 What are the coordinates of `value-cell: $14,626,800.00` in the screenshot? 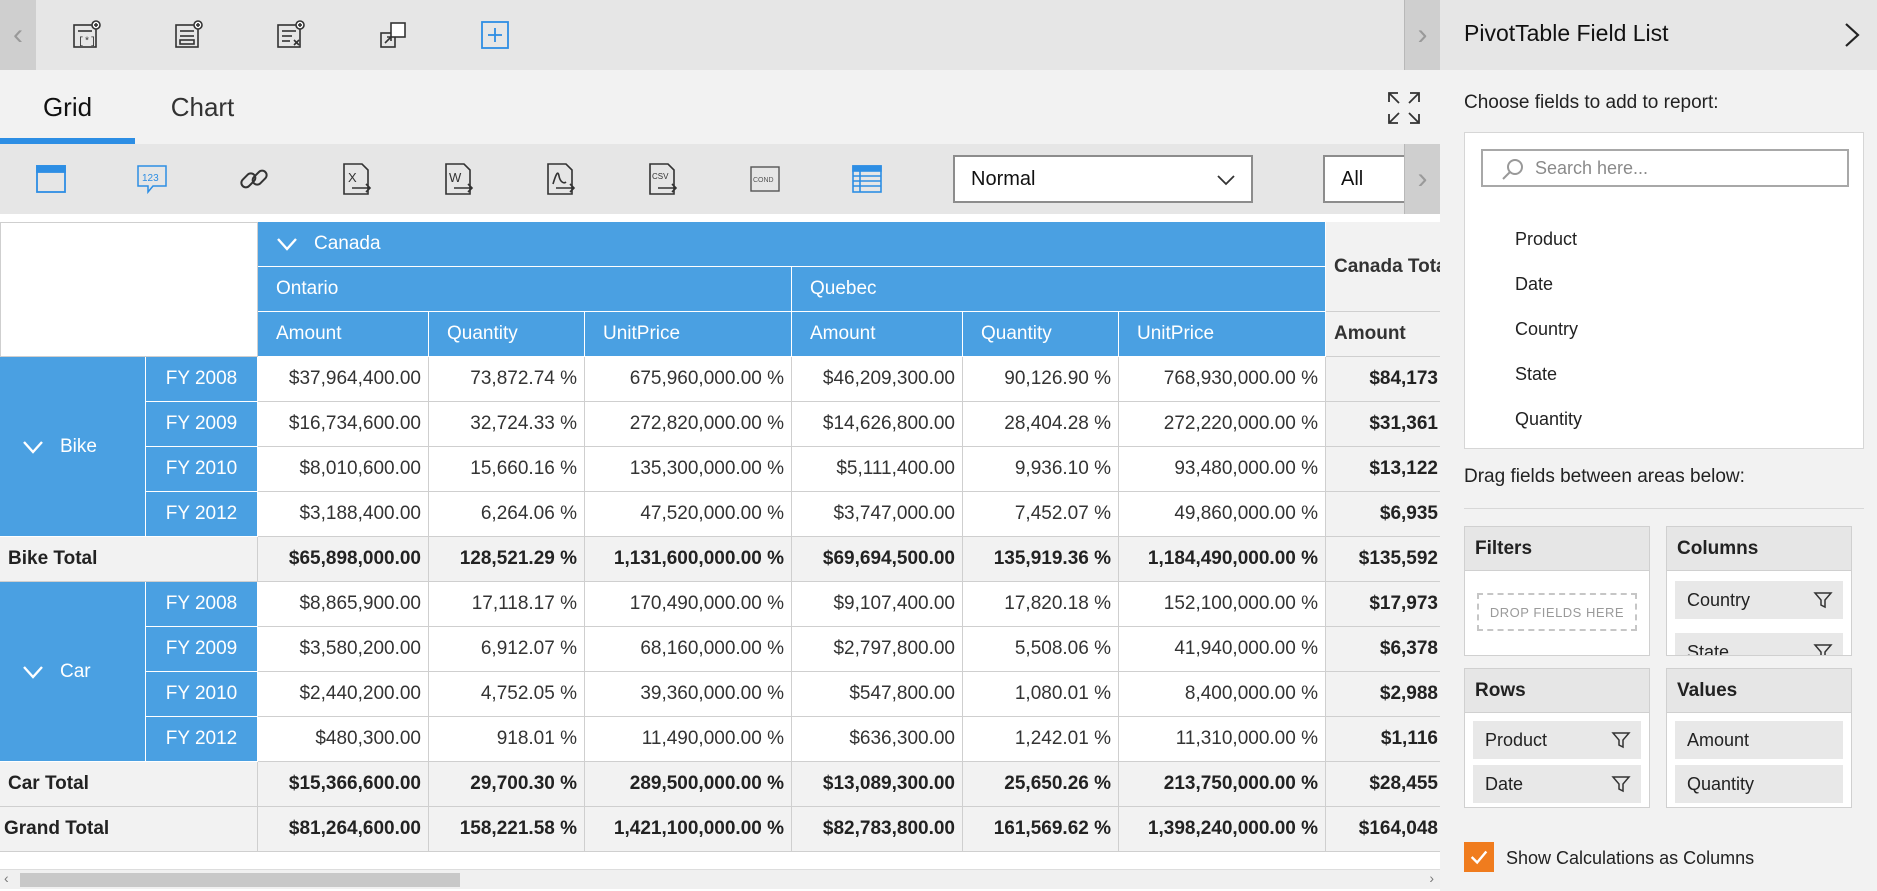 It's located at (877, 424).